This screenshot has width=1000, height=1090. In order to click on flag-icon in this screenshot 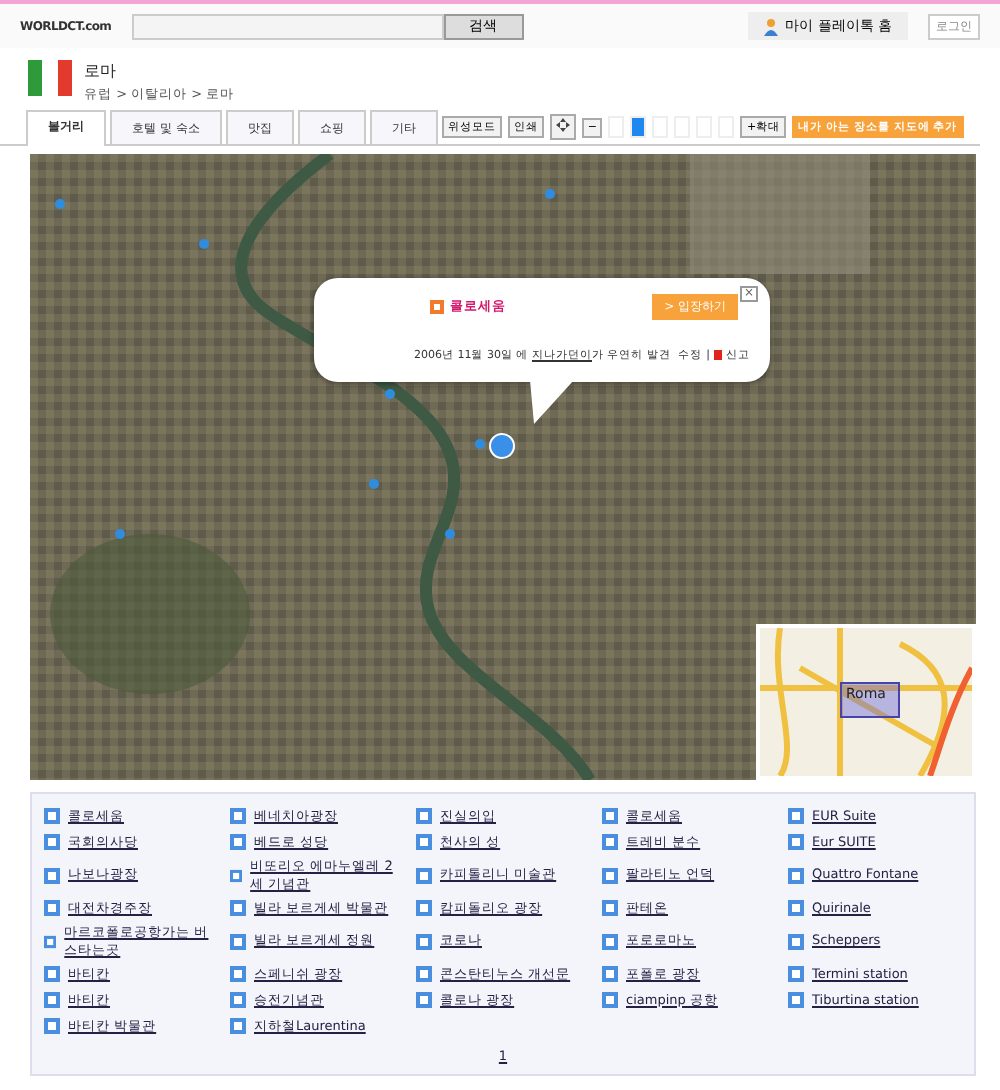, I will do `click(718, 355)`.